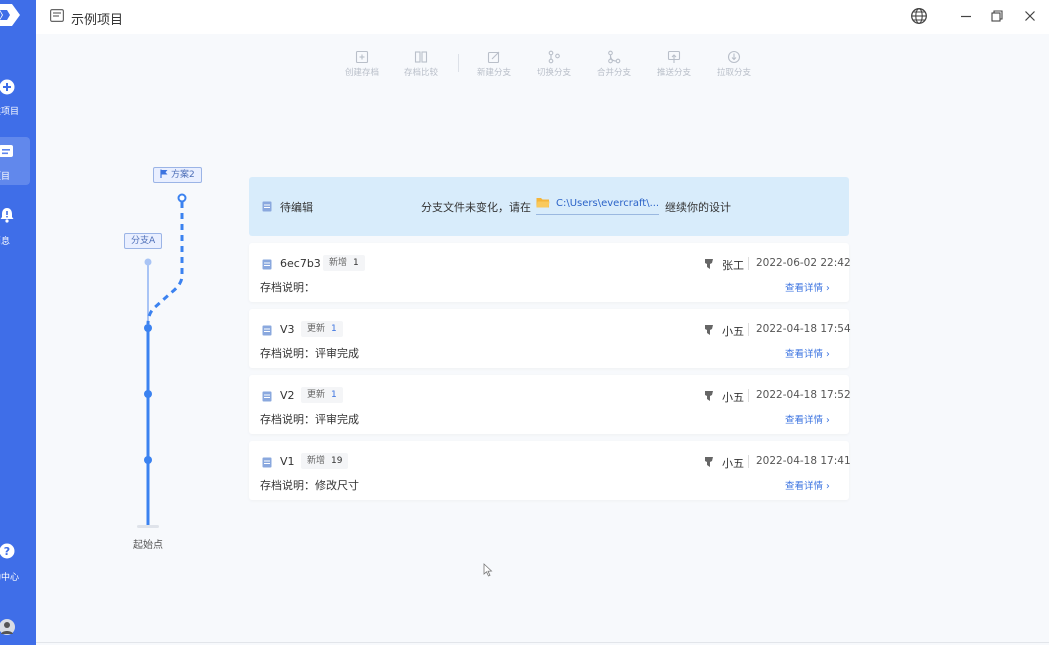  What do you see at coordinates (148, 394) in the screenshot?
I see `tree-node-v2` at bounding box center [148, 394].